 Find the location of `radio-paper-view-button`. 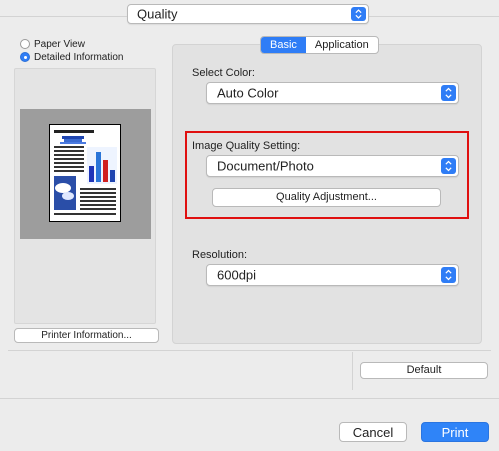

radio-paper-view-button is located at coordinates (25, 44).